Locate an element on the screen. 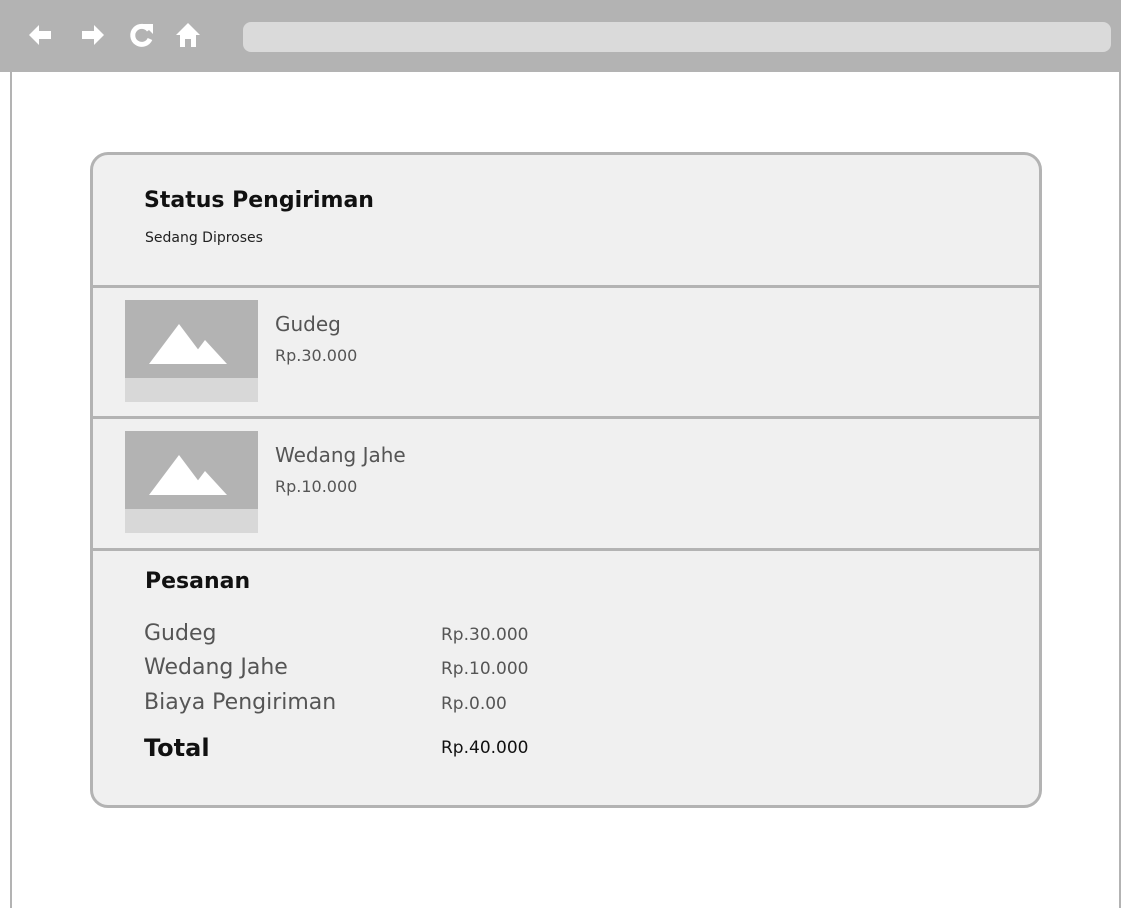  item-price: Rp.30.000 is located at coordinates (316, 355).